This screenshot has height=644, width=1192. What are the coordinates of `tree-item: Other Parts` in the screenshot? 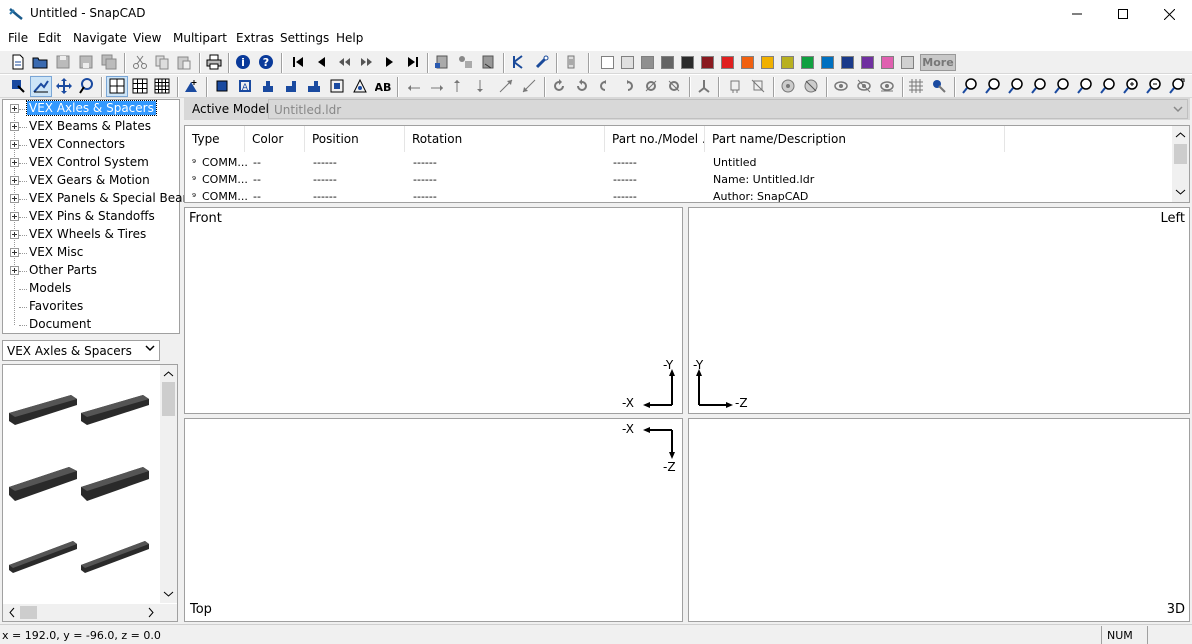 It's located at (91, 271).